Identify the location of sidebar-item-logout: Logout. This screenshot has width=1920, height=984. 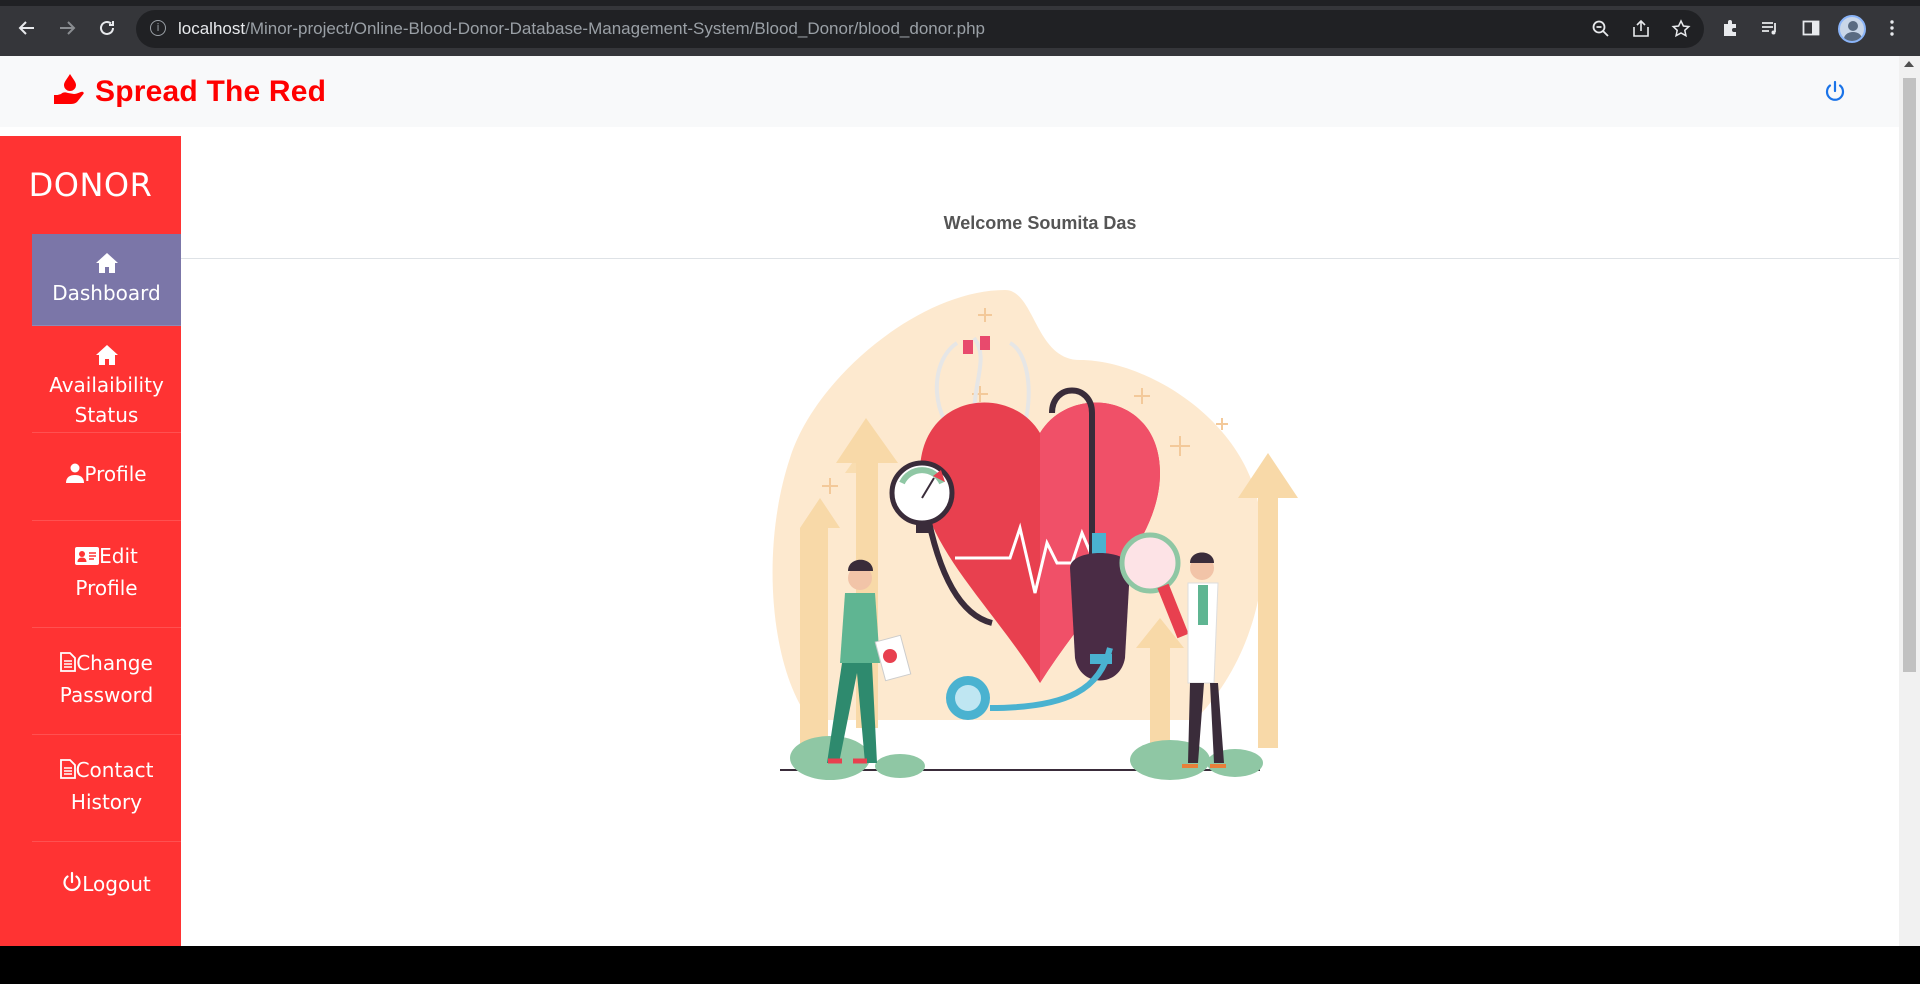
(106, 886).